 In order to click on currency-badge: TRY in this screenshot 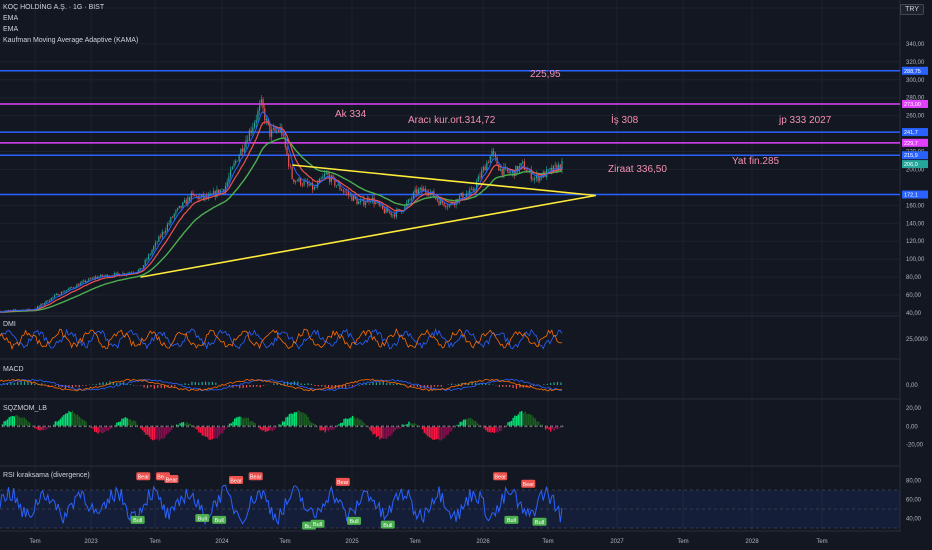, I will do `click(912, 9)`.